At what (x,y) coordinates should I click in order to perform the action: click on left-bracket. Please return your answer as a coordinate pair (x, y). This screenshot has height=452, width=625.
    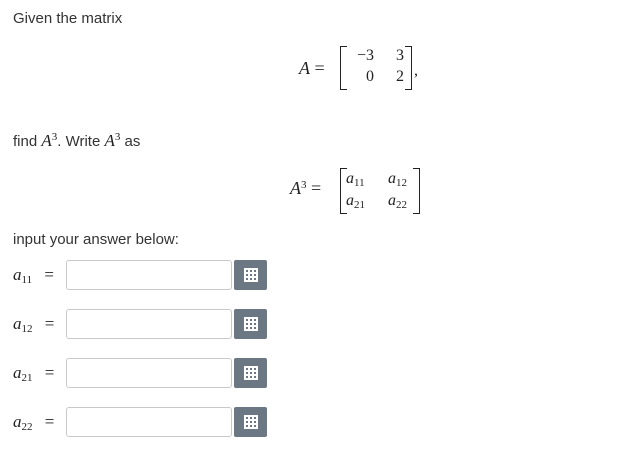
    Looking at the image, I should click on (343, 68).